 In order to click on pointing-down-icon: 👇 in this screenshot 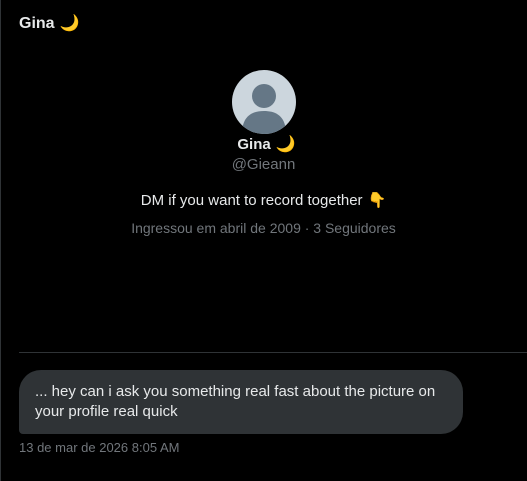, I will do `click(377, 200)`.